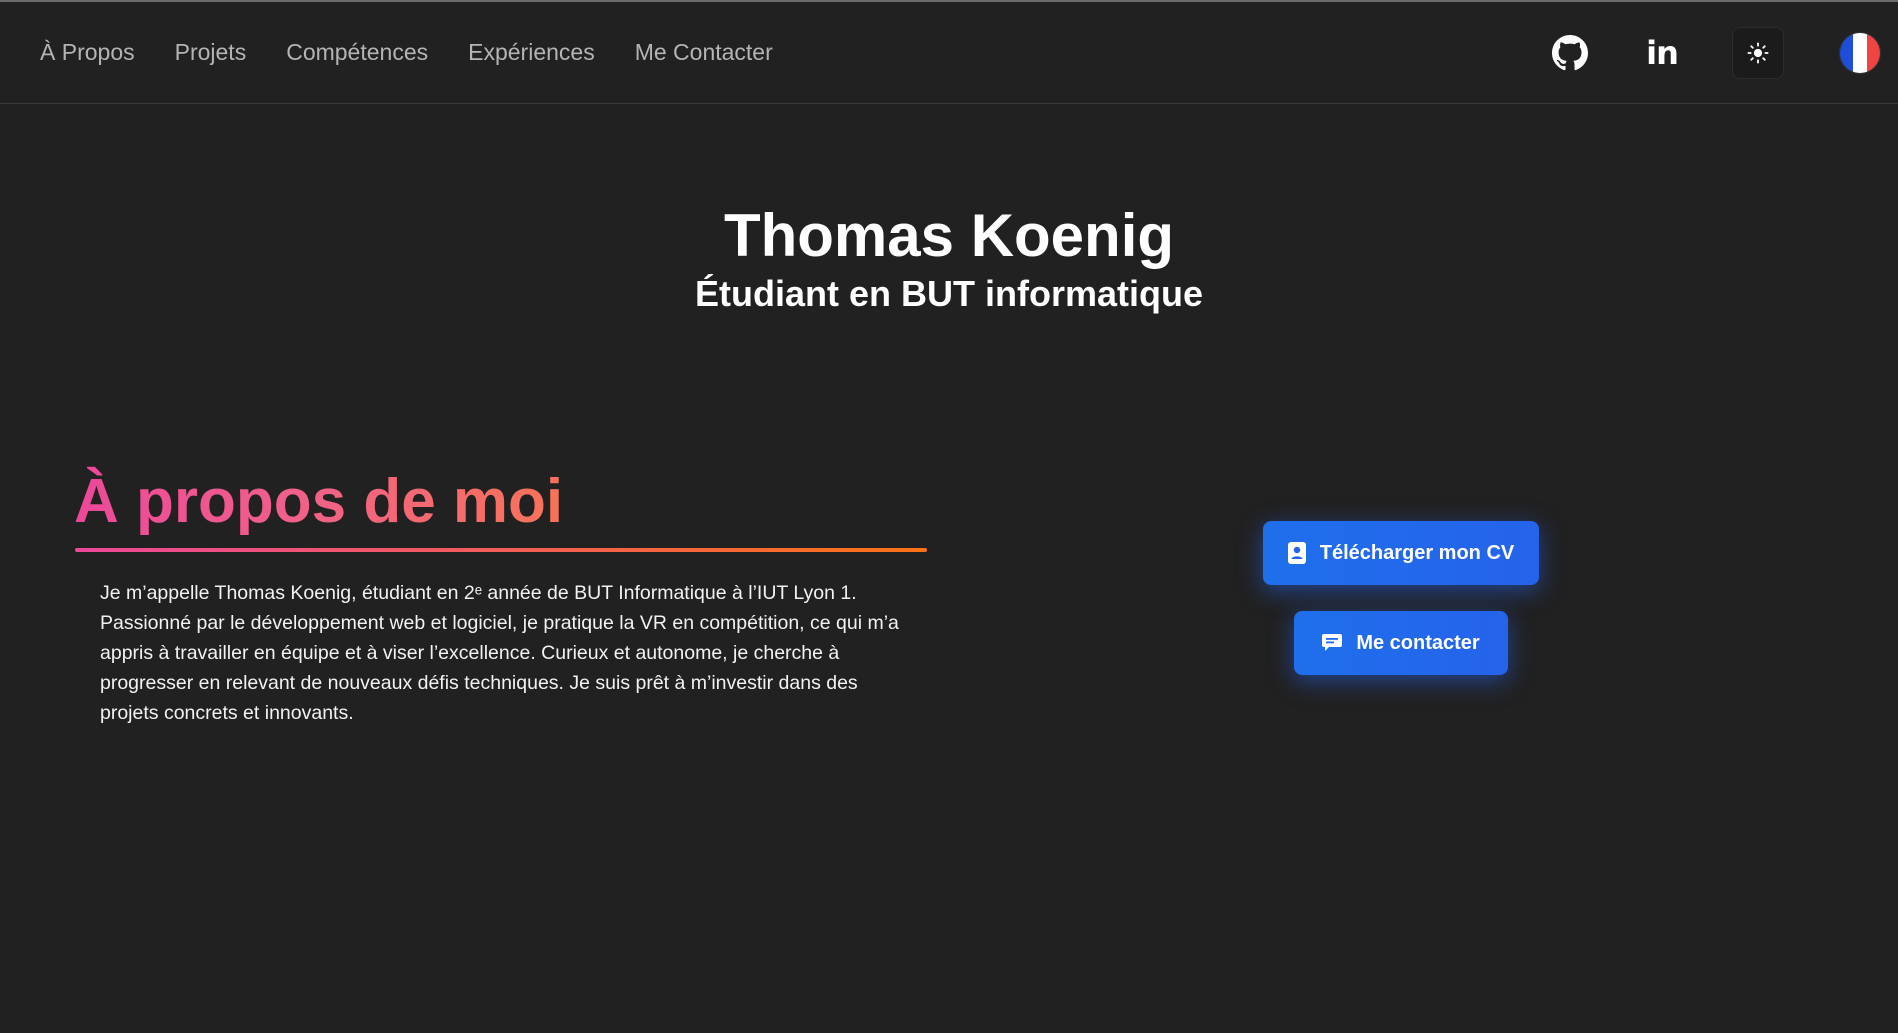  What do you see at coordinates (1332, 642) in the screenshot?
I see `chat-bubble-icon` at bounding box center [1332, 642].